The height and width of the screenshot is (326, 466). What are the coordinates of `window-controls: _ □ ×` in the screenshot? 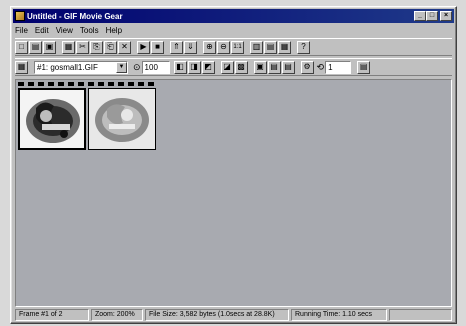 It's located at (433, 16).